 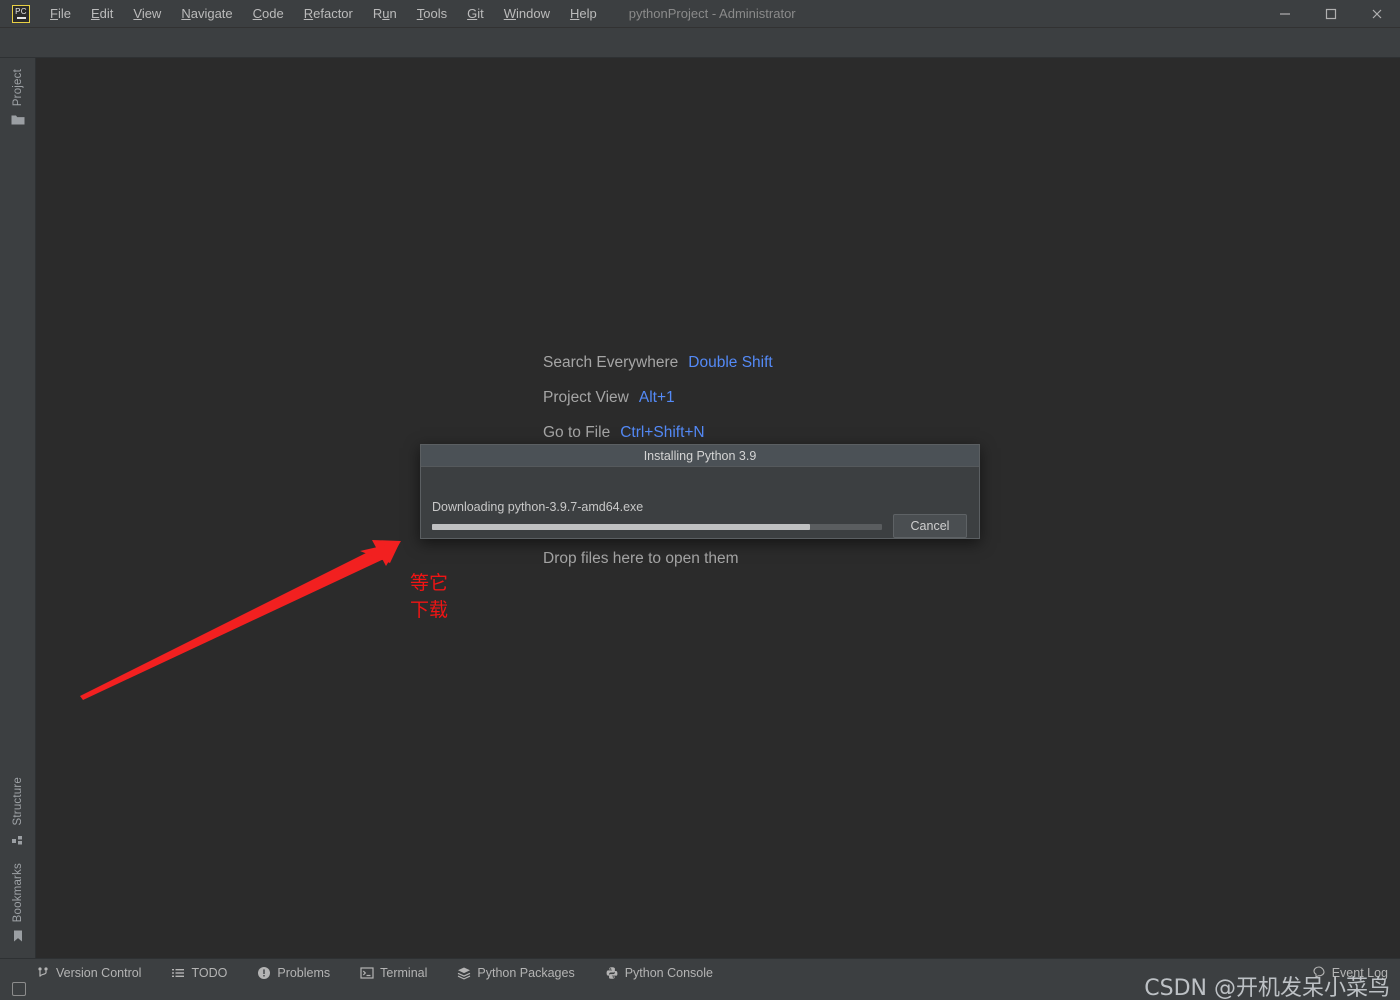 What do you see at coordinates (404, 973) in the screenshot?
I see `status-item-label: Terminal` at bounding box center [404, 973].